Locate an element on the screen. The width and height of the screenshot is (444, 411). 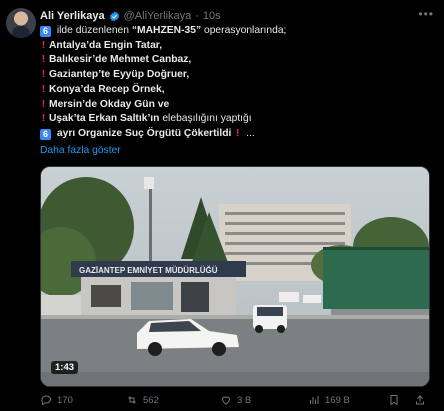
views-count: 169 B is located at coordinates (337, 400).